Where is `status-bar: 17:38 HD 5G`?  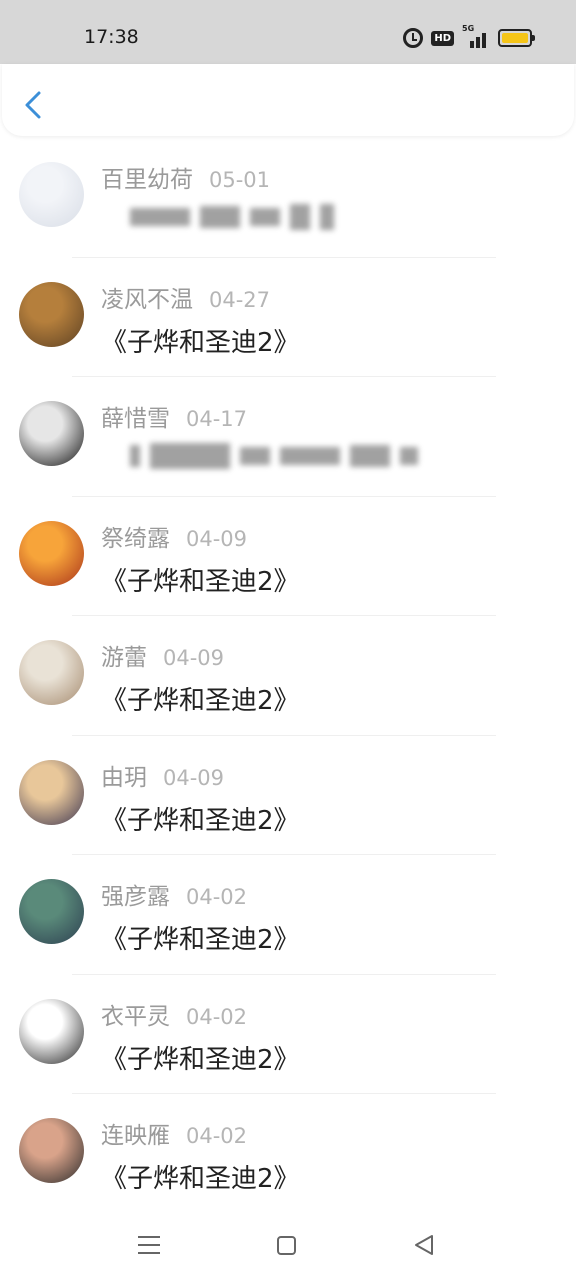
status-bar: 17:38 HD 5G is located at coordinates (288, 32).